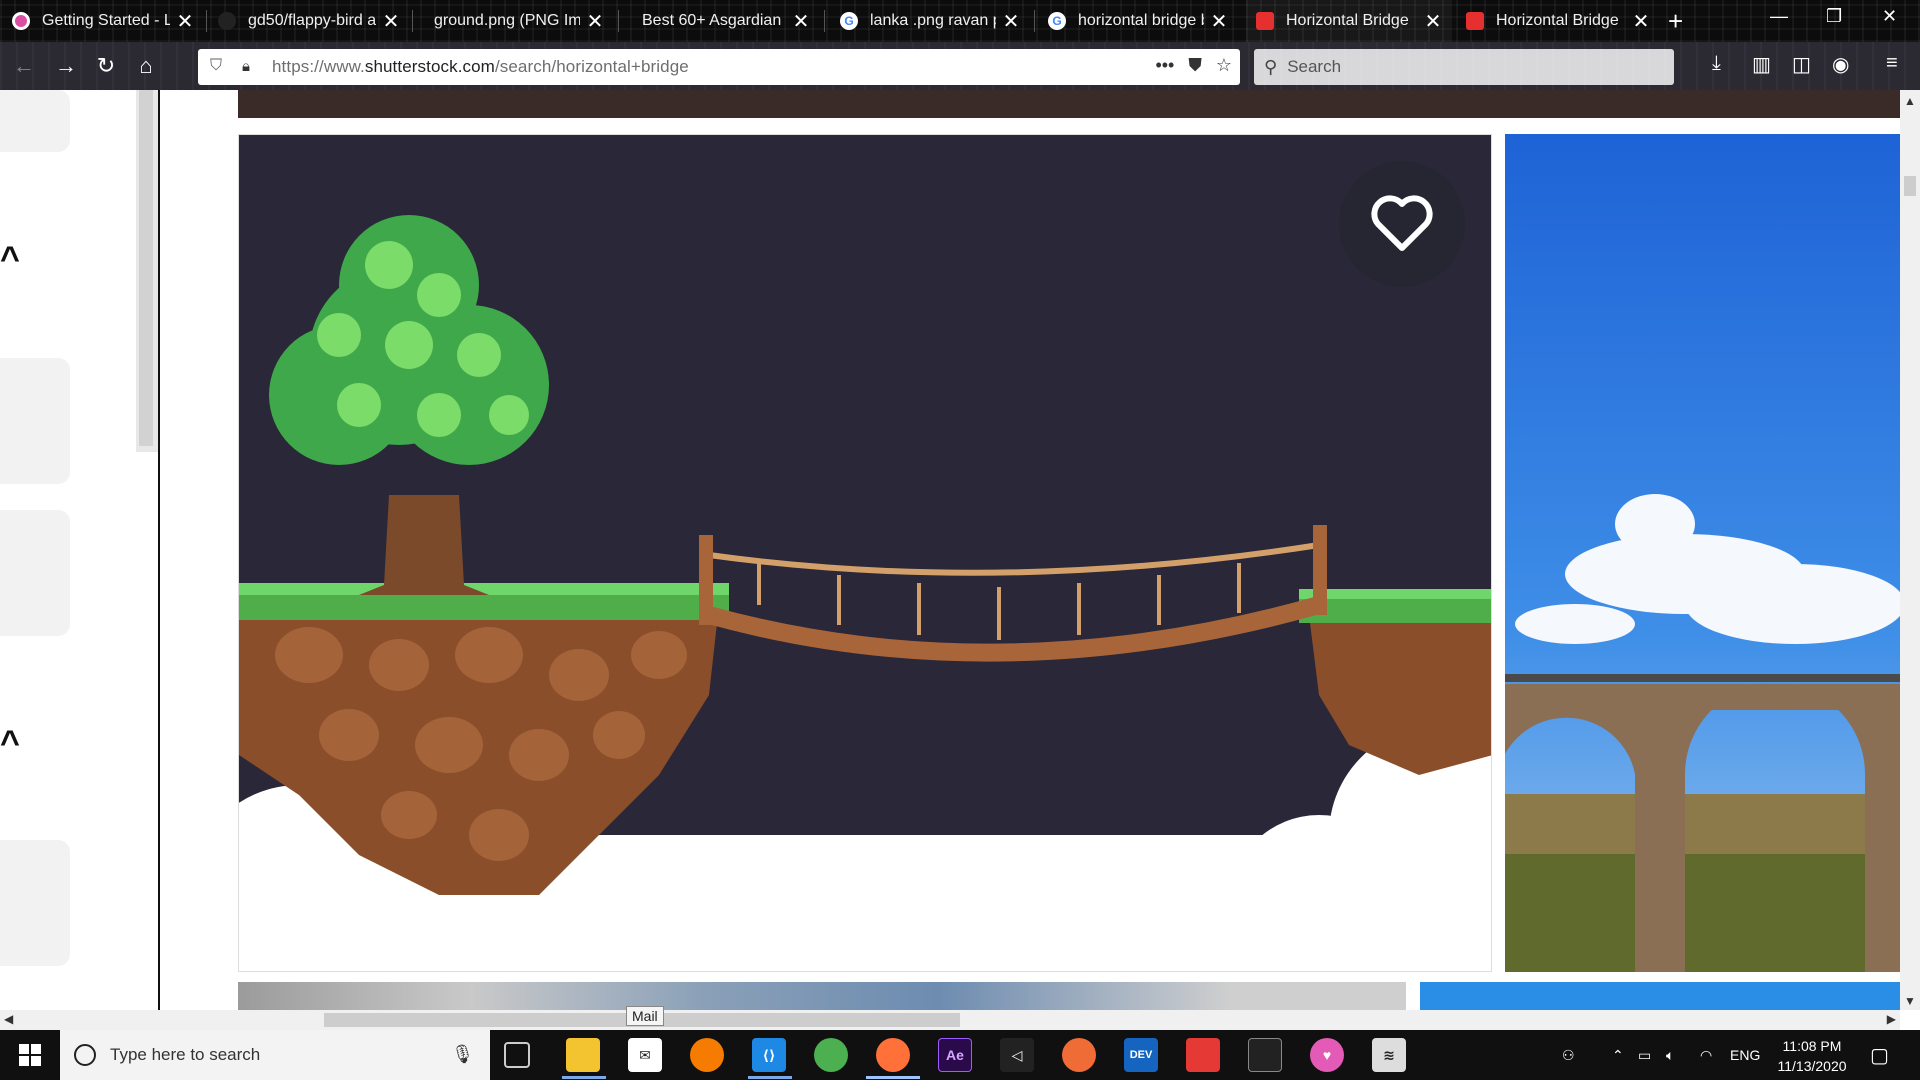 The image size is (1920, 1080). What do you see at coordinates (1834, 16) in the screenshot?
I see `restore-icon: ❐` at bounding box center [1834, 16].